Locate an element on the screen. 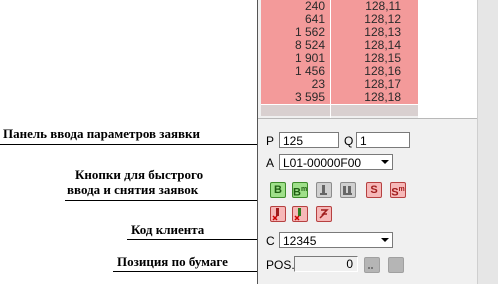 The width and height of the screenshot is (500, 284). order-book-row: 3 595 128,18 is located at coordinates (339, 97).